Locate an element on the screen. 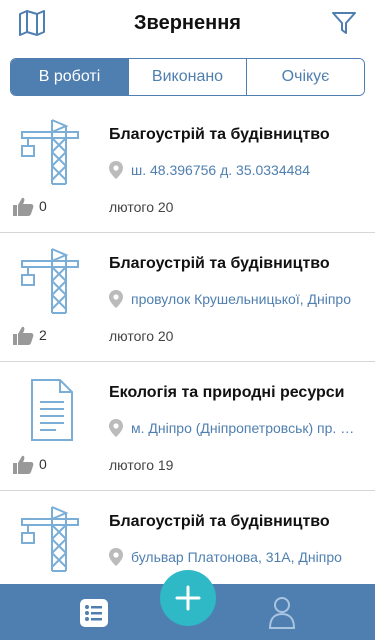  item-address: бульвар Платонова, 31А, Дніпро is located at coordinates (236, 557).